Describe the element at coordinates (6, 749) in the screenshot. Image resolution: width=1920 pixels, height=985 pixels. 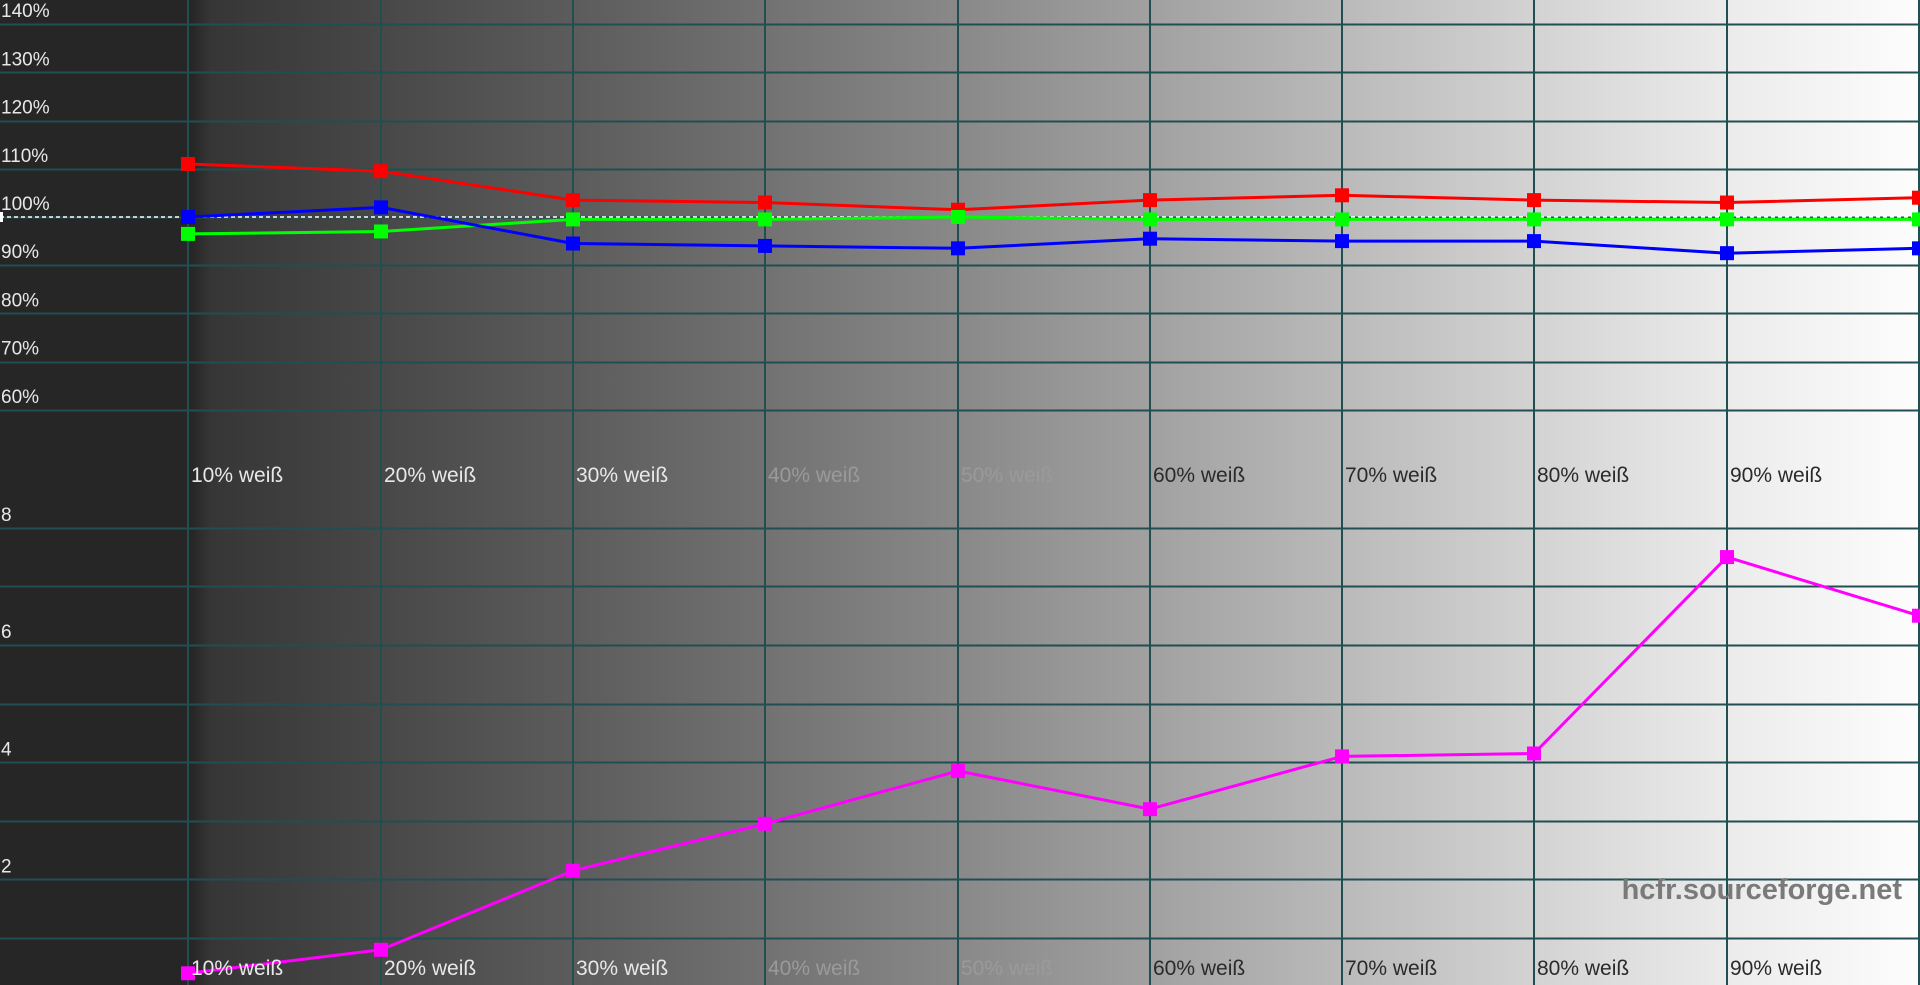
I see `y-tick-label: 4` at that location.